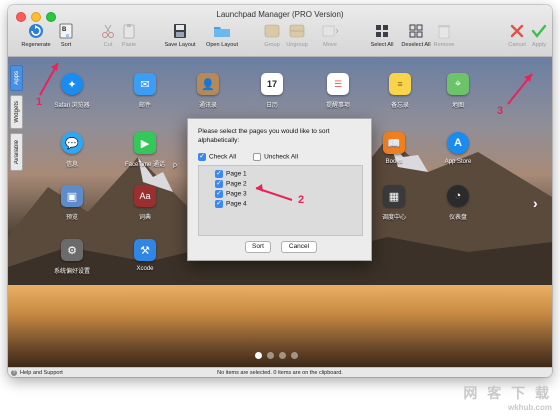 This screenshot has height=420, width=560. I want to click on annotation-3: 3, so click(500, 111).